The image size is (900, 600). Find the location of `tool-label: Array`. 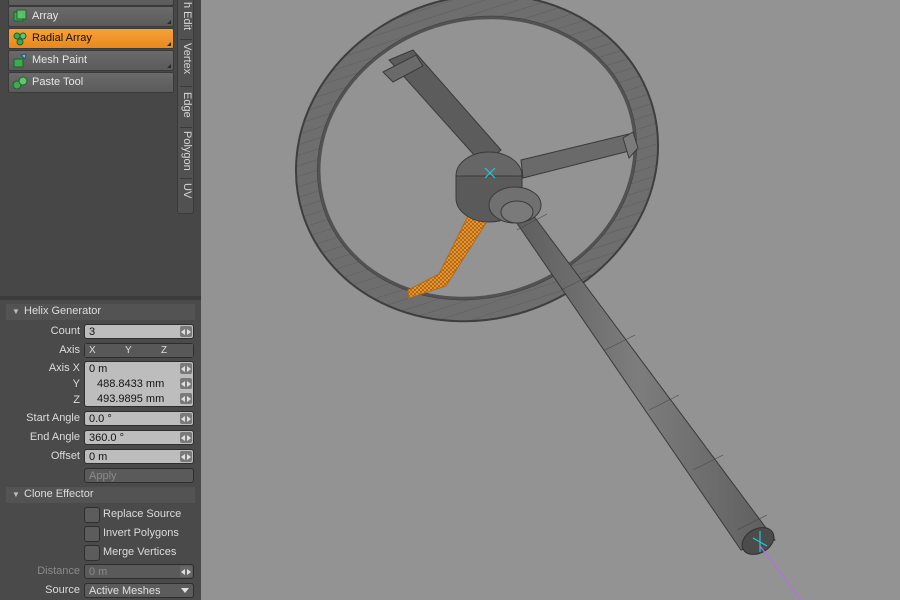

tool-label: Array is located at coordinates (45, 16).